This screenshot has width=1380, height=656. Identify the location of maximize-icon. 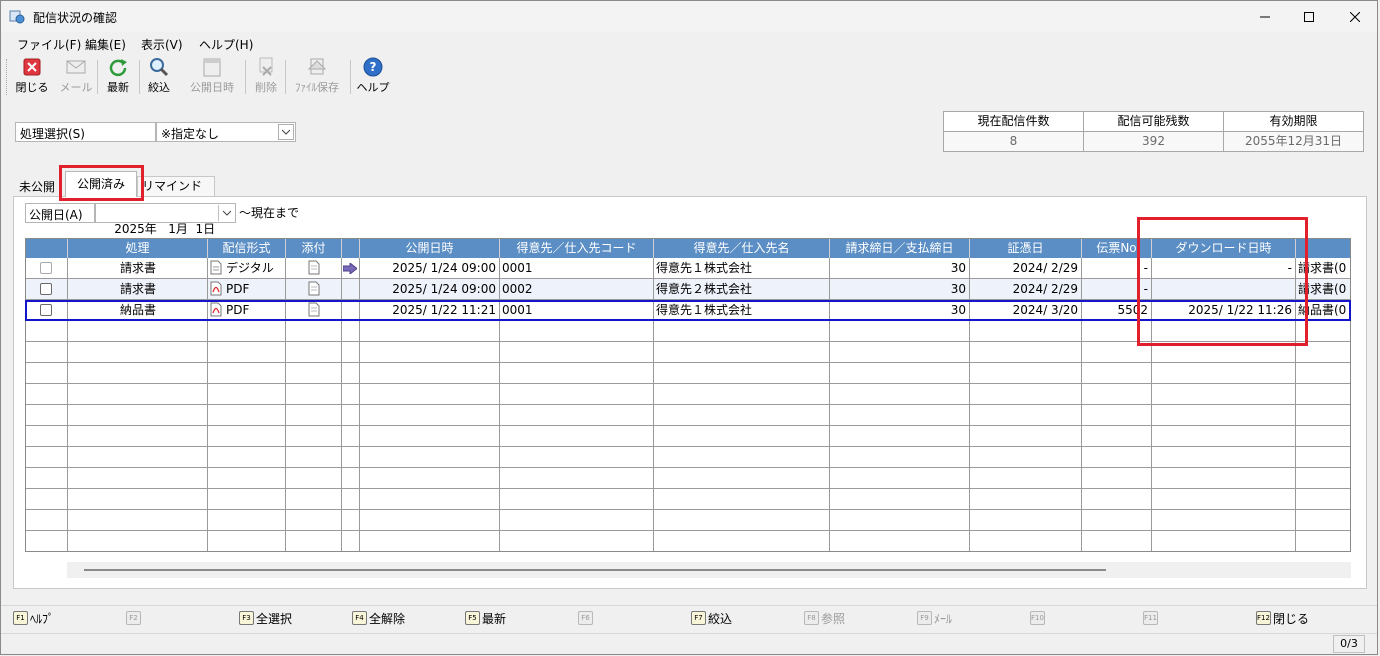
(1309, 16).